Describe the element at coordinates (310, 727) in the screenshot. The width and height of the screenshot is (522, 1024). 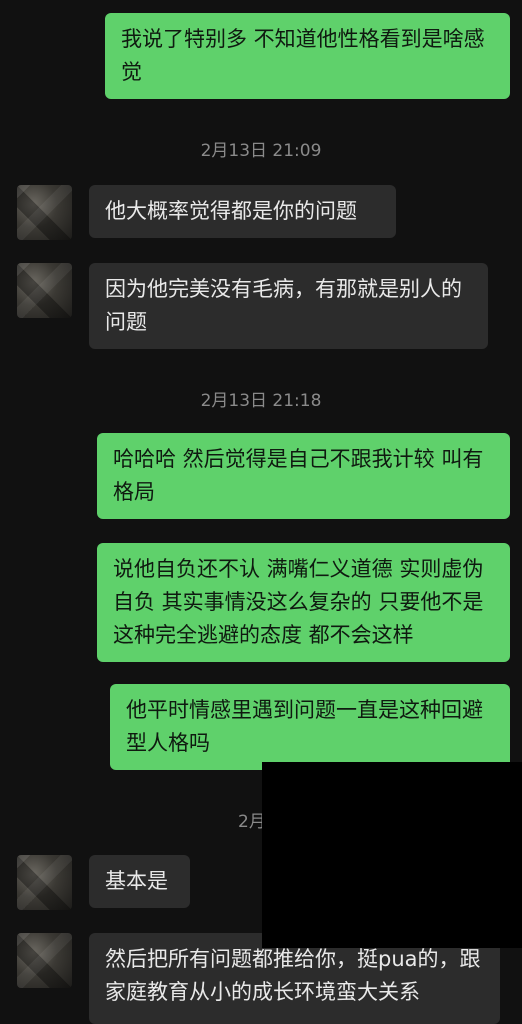
I see `sent-message: 他平时情感里遇到问题一直是这种回避型人格吗` at that location.